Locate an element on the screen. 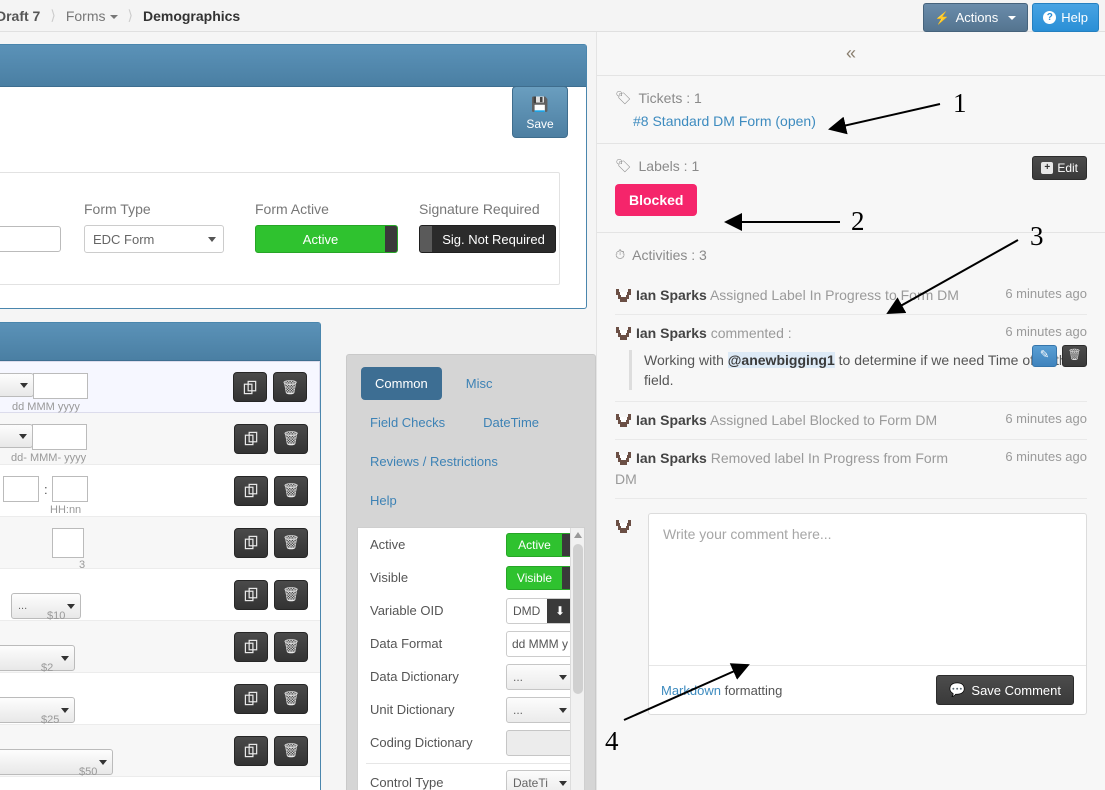 This screenshot has height=790, width=1105. activities-section: ⏱ Activities : 3 is located at coordinates (851, 248).